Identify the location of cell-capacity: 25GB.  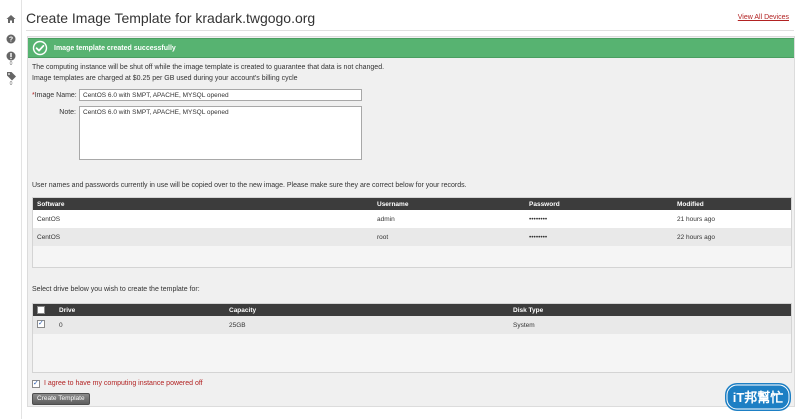
(237, 325).